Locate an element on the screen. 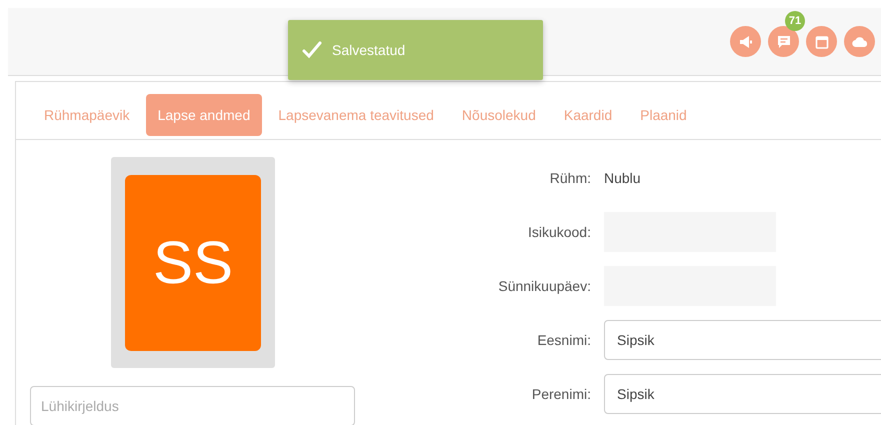  field-label: Eesnimi: is located at coordinates (563, 340).